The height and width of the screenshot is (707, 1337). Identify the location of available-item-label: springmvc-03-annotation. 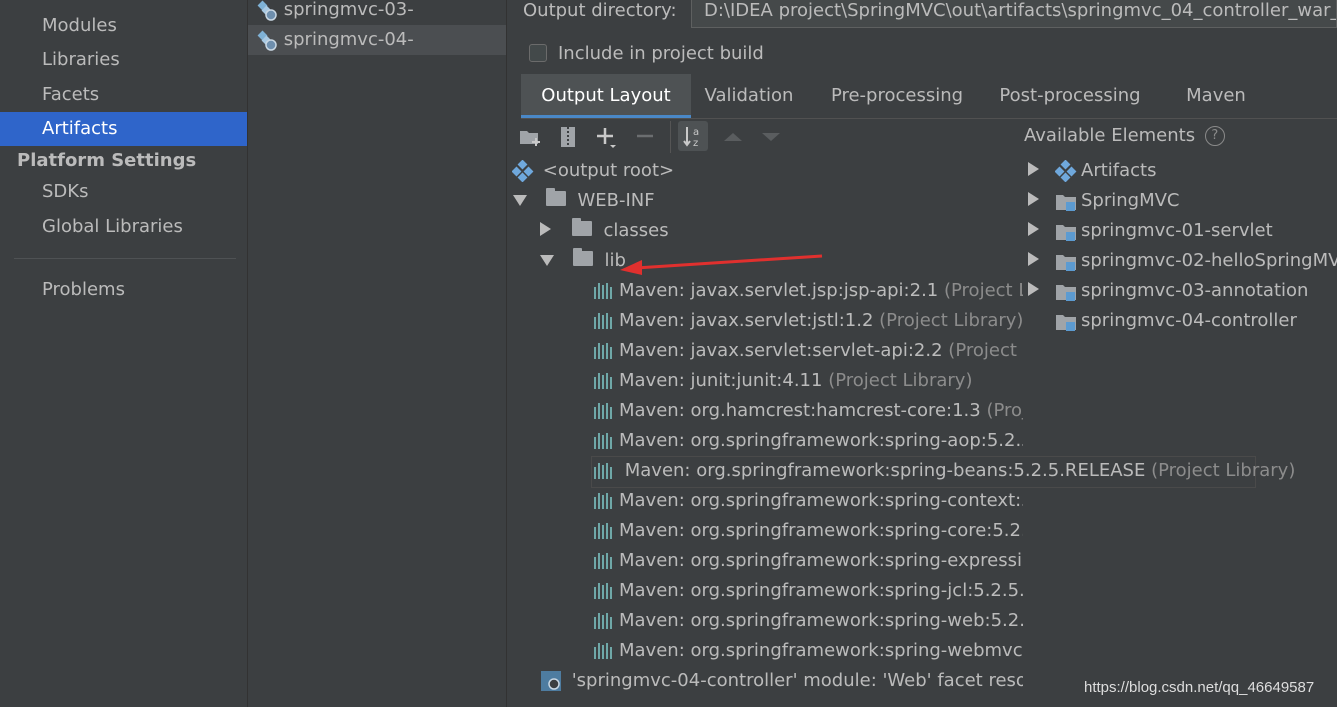
(1195, 290).